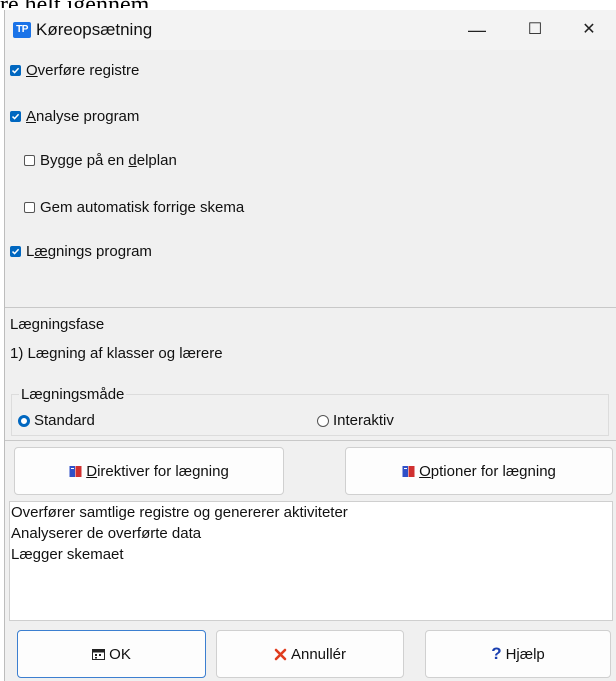 The image size is (616, 681). I want to click on cancel-button: Annullér, so click(310, 654).